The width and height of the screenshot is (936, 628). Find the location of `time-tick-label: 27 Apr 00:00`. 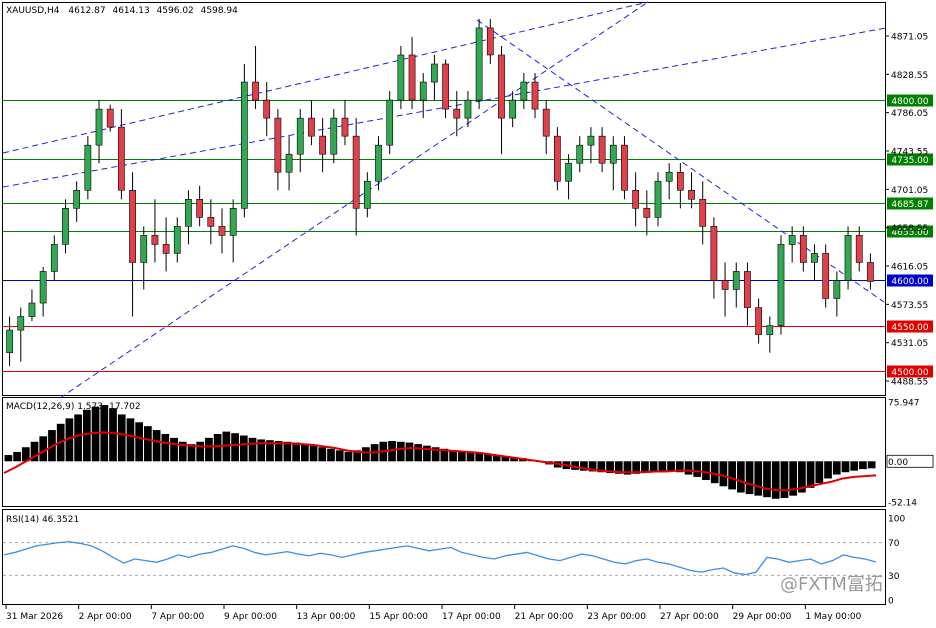

time-tick-label: 27 Apr 00:00 is located at coordinates (689, 617).